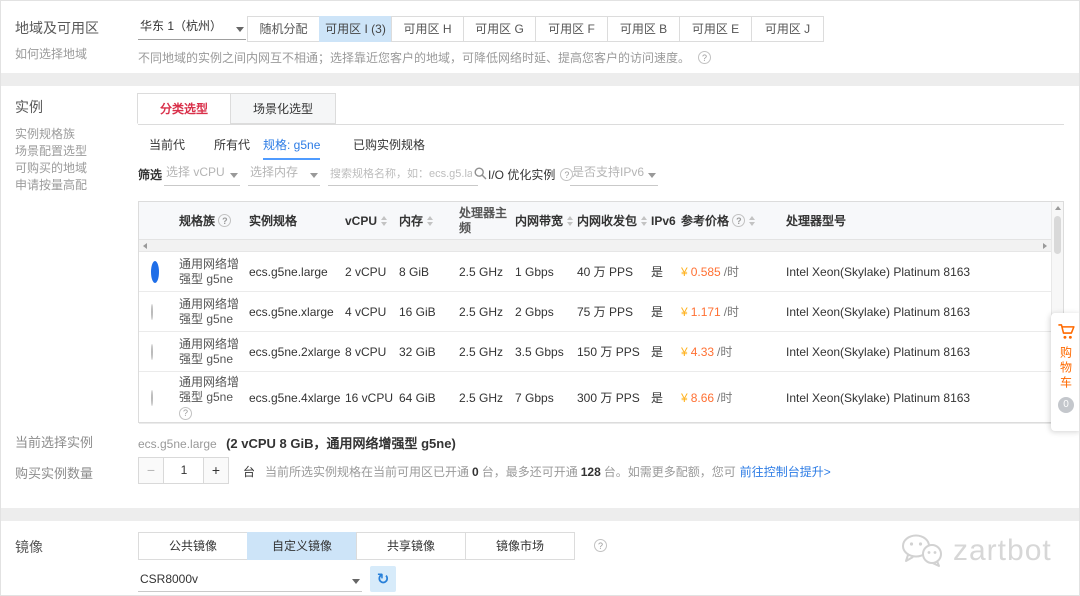 The height and width of the screenshot is (596, 1080). What do you see at coordinates (401, 176) in the screenshot?
I see `spec-search-input` at bounding box center [401, 176].